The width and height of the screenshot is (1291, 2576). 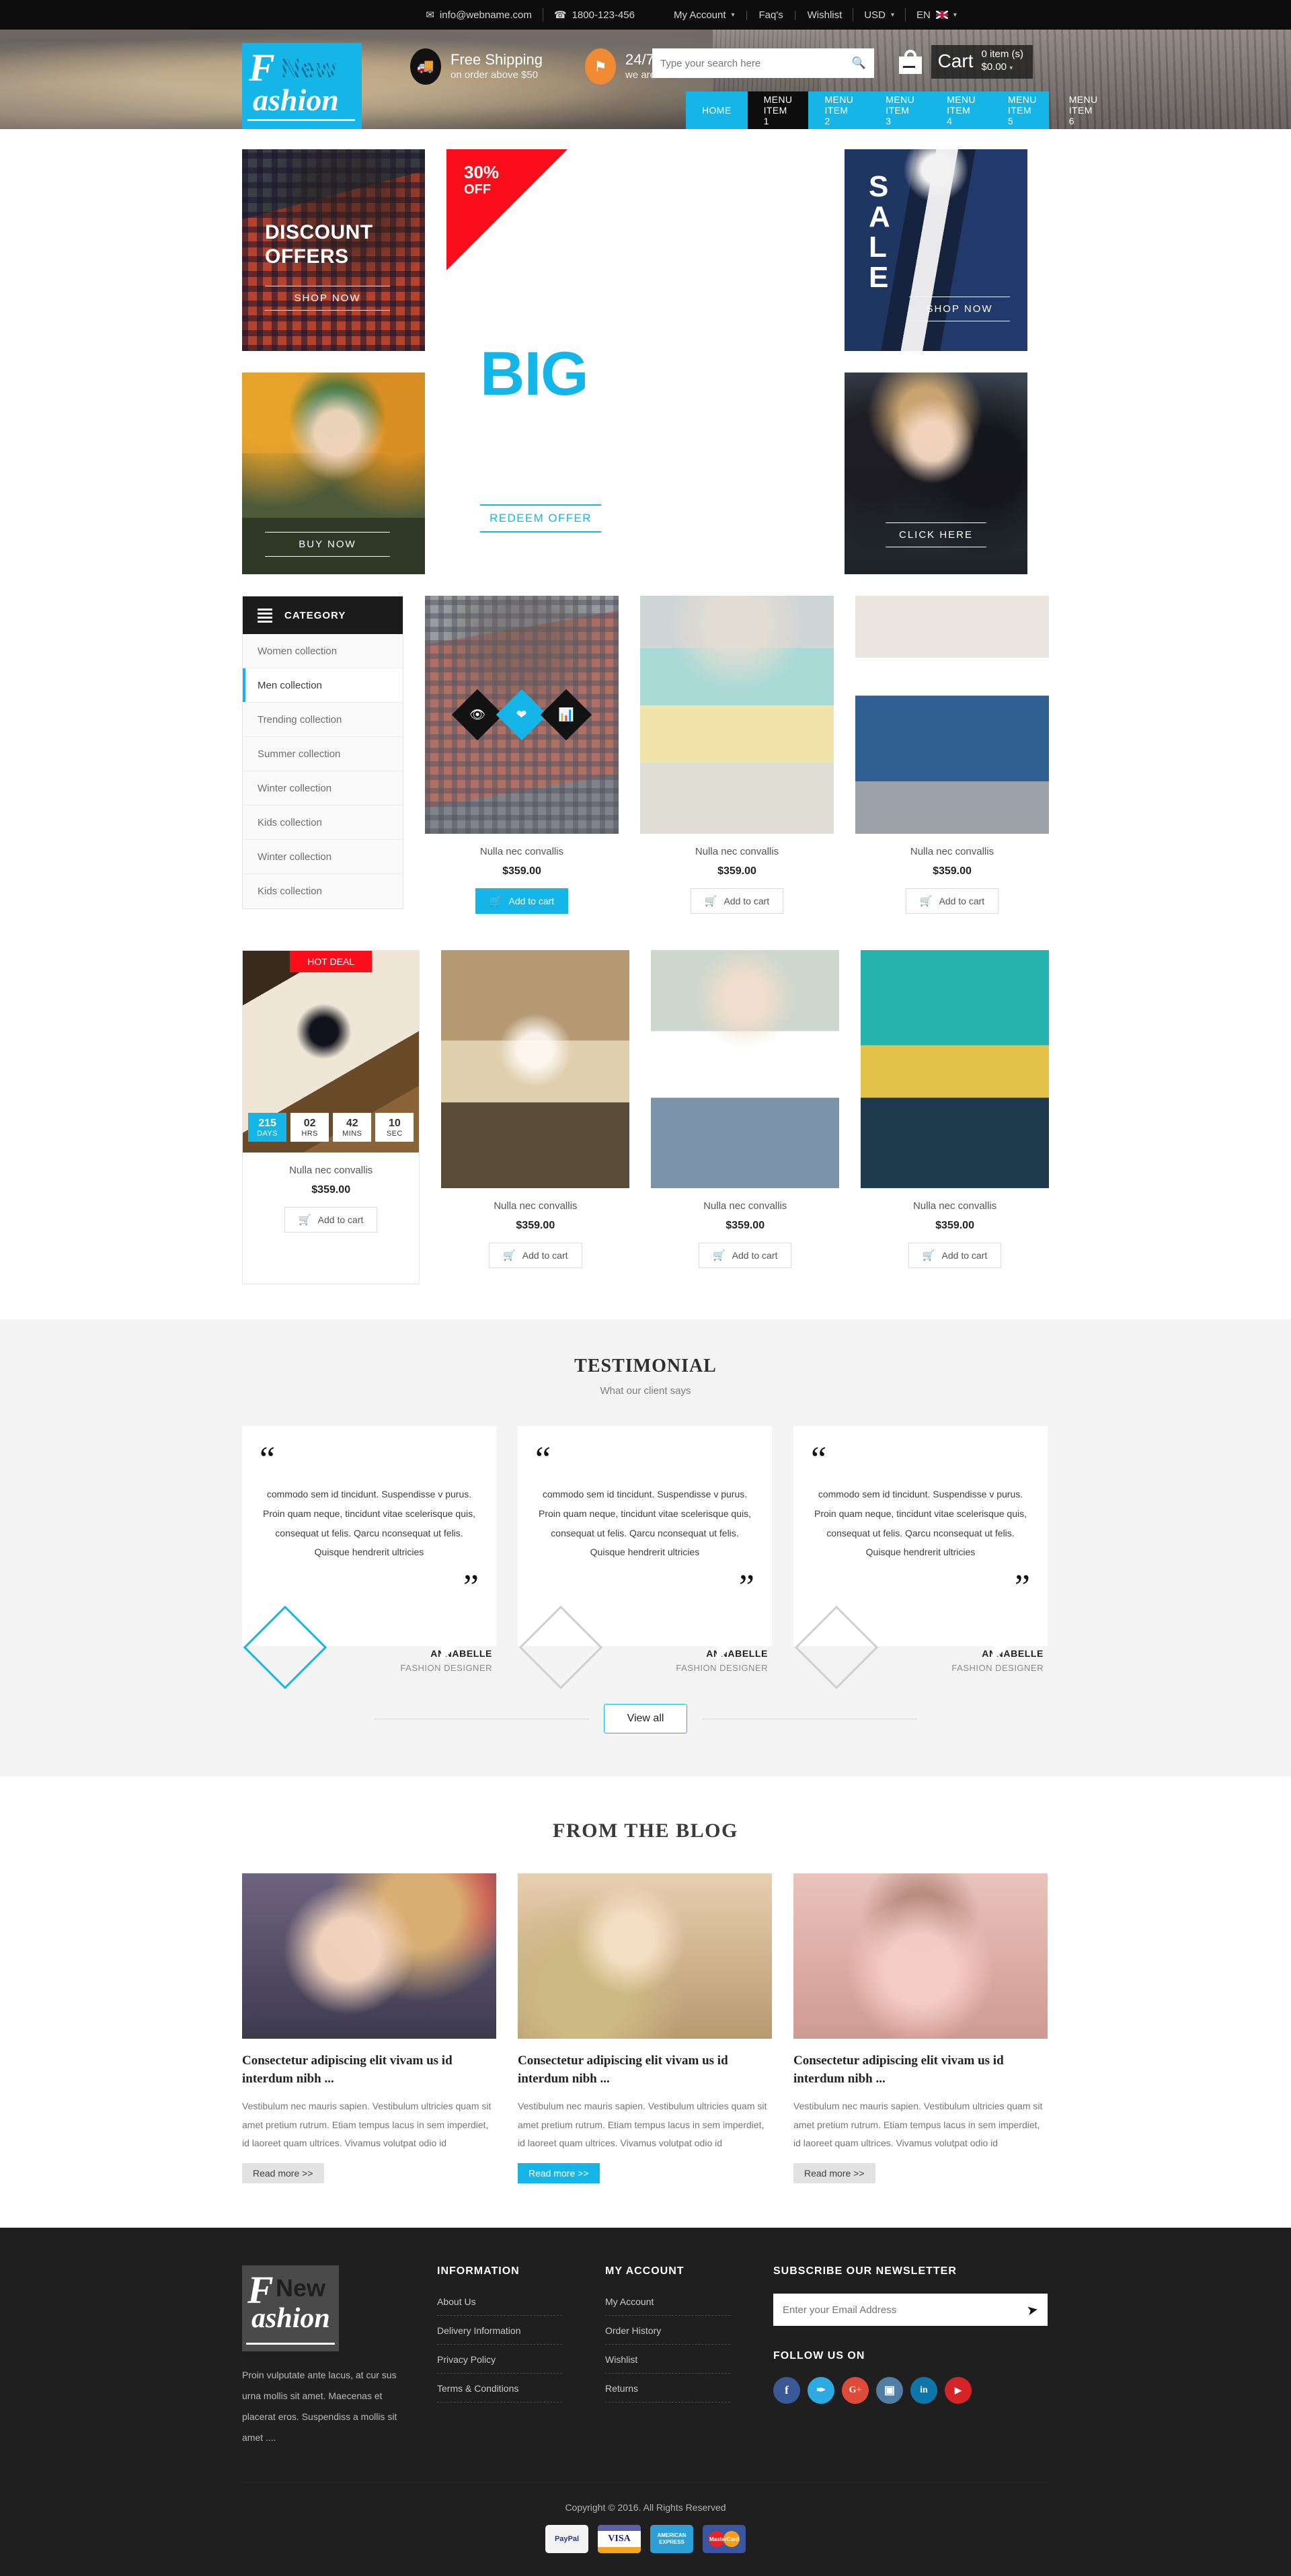 What do you see at coordinates (499, 2306) in the screenshot?
I see `footer-link-about-us: About Us` at bounding box center [499, 2306].